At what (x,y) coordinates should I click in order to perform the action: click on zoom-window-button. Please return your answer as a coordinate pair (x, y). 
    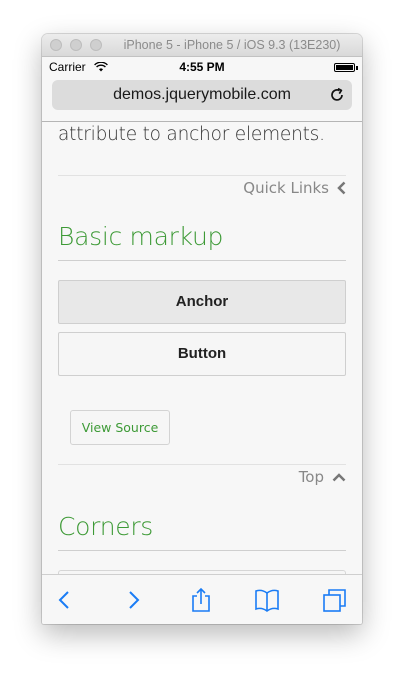
    Looking at the image, I should click on (96, 45).